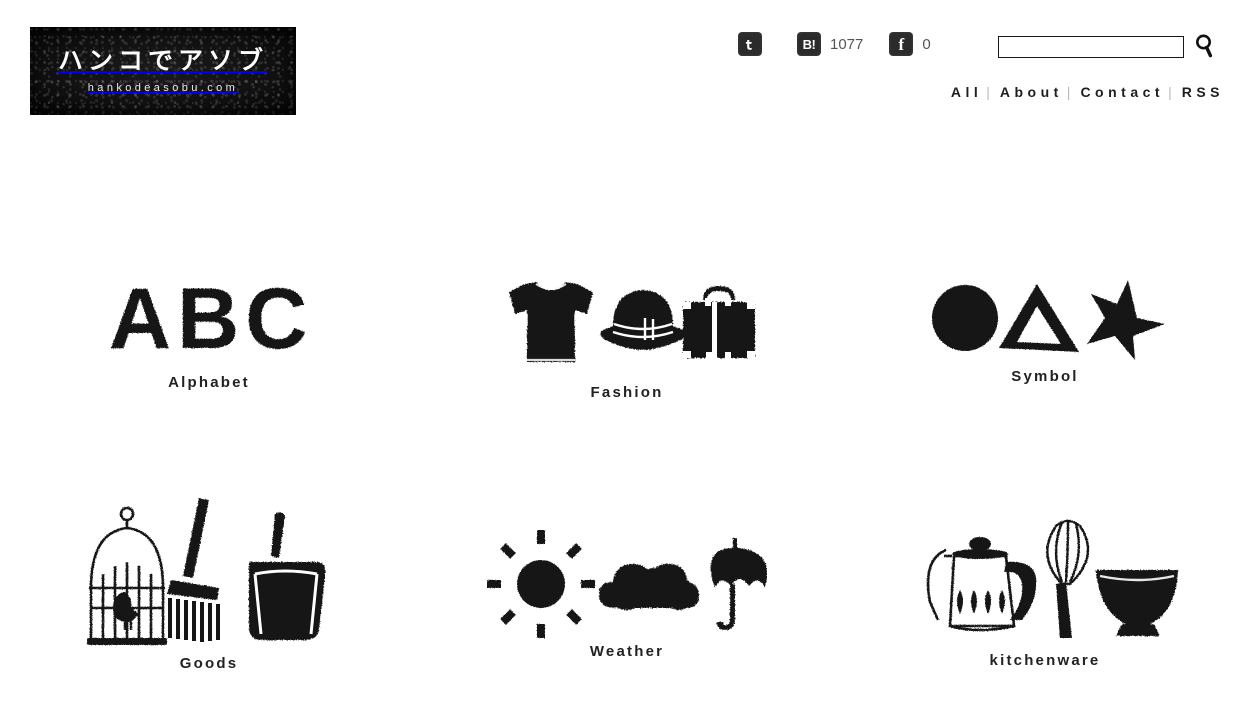  I want to click on goods-stamp-art, so click(209, 571).